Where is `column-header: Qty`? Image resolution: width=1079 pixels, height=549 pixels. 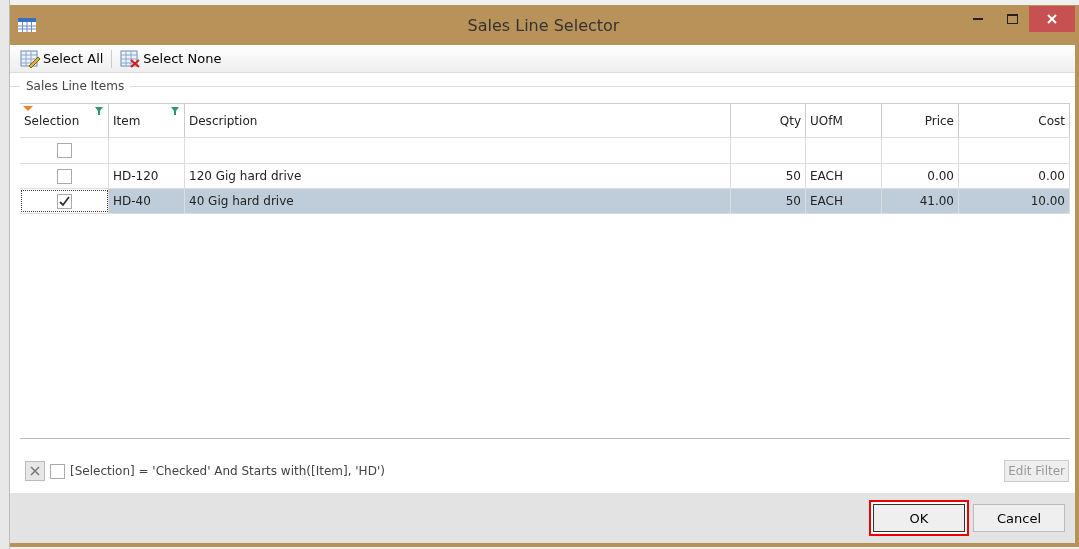
column-header: Qty is located at coordinates (768, 120).